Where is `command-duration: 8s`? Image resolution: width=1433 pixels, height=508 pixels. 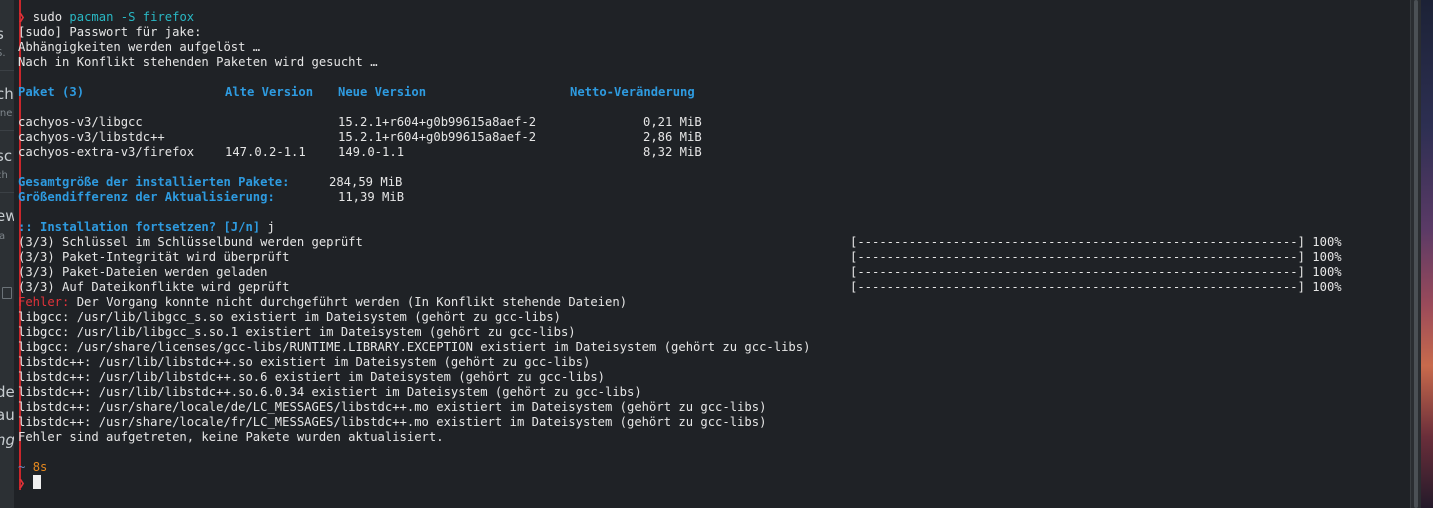
command-duration: 8s is located at coordinates (40, 467).